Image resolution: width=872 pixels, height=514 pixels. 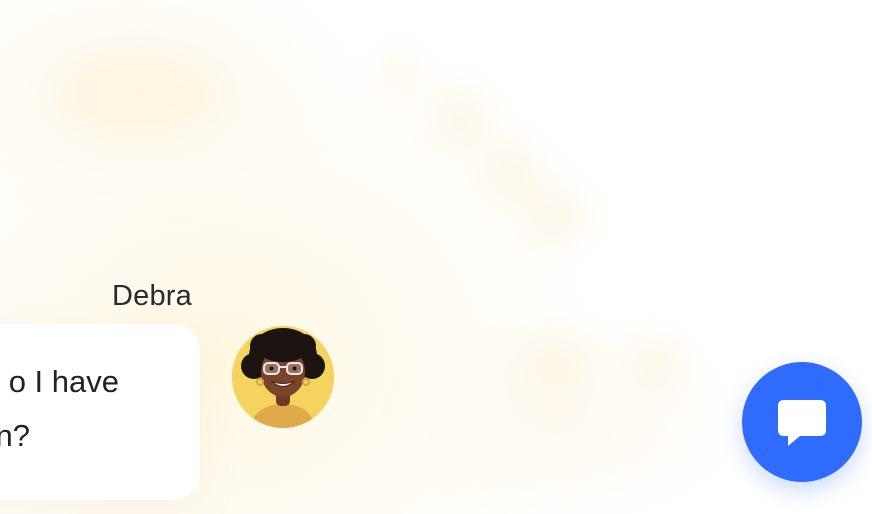 What do you see at coordinates (15, 435) in the screenshot?
I see `message-line: n?` at bounding box center [15, 435].